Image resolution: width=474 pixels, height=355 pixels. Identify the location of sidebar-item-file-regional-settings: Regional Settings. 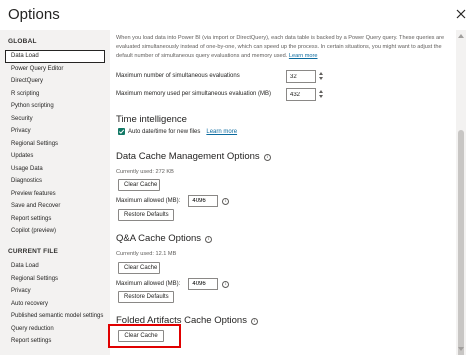
(55, 279).